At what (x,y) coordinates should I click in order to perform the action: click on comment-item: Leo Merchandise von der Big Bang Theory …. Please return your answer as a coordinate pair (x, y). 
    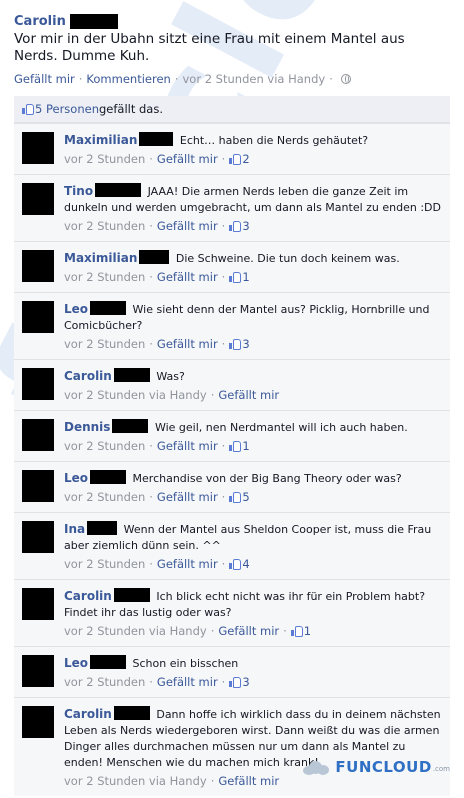
    Looking at the image, I should click on (232, 486).